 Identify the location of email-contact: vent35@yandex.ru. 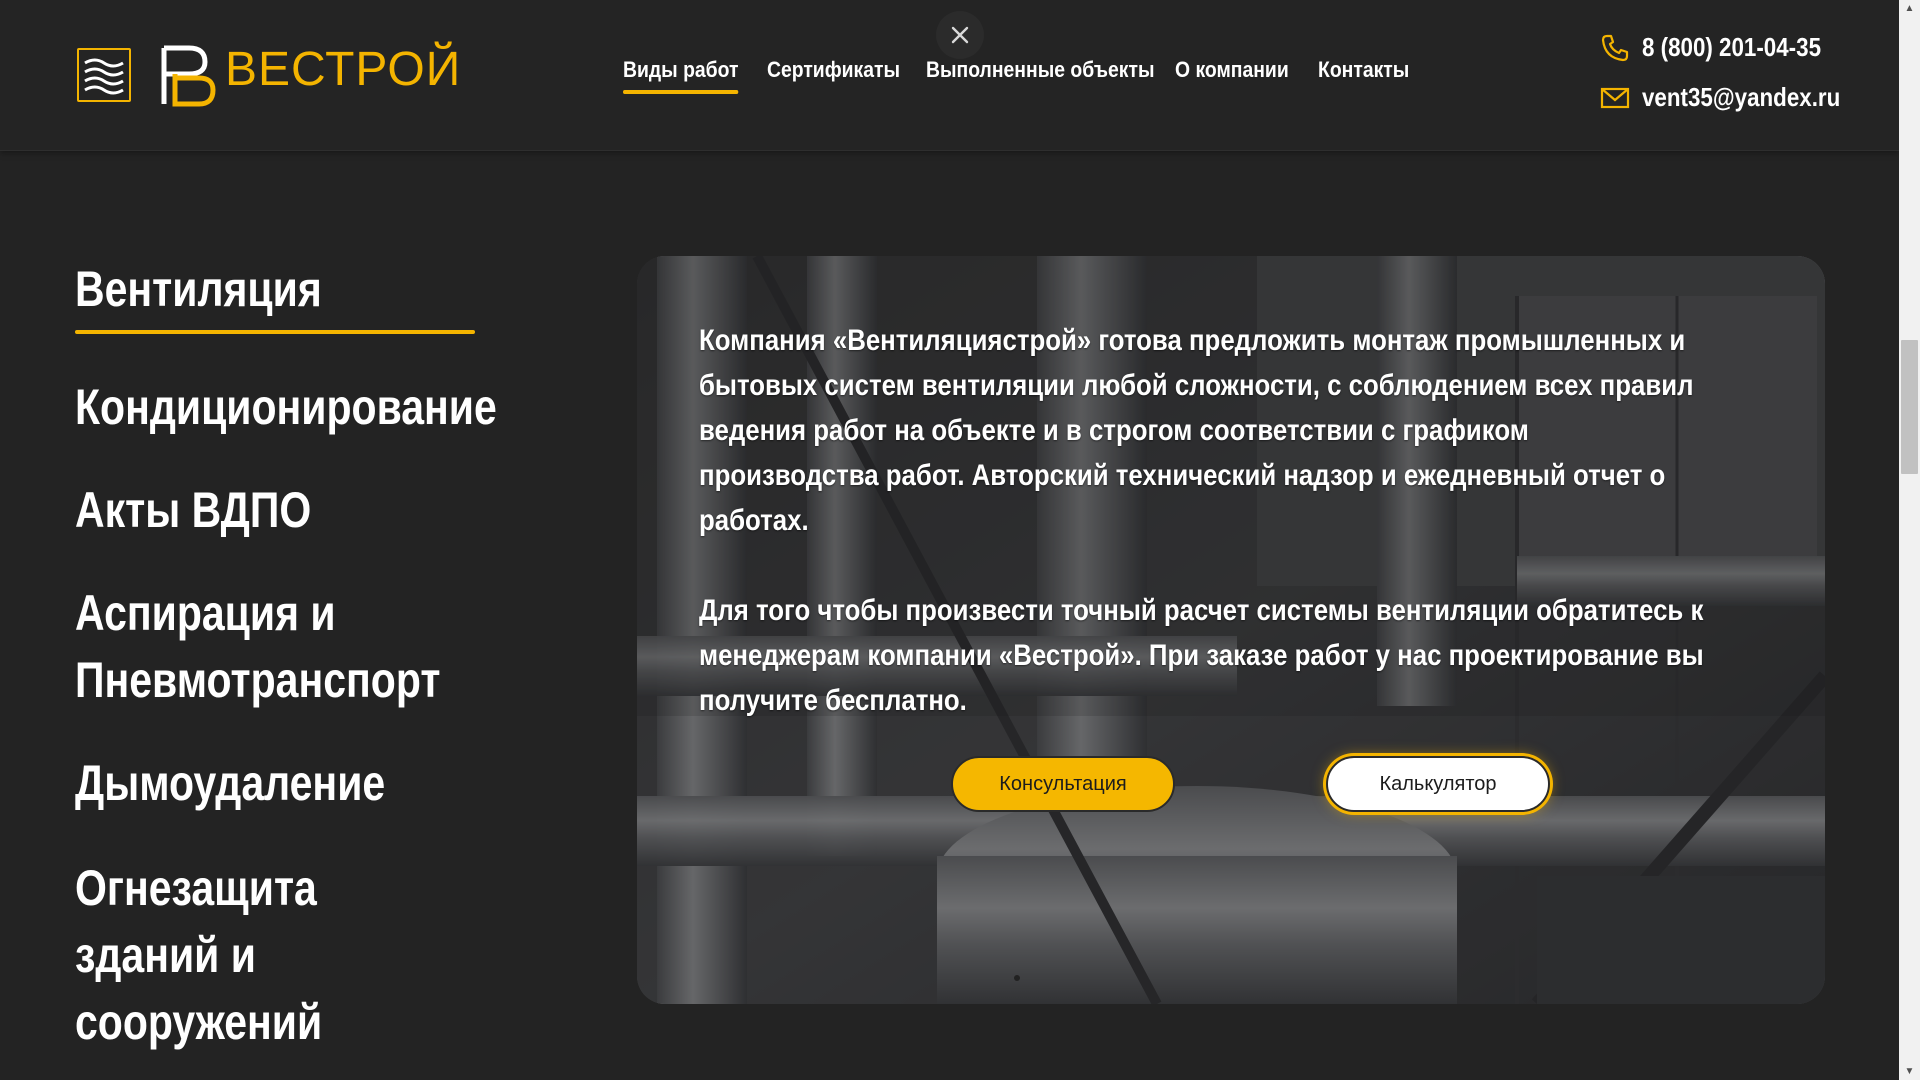
(1736, 97).